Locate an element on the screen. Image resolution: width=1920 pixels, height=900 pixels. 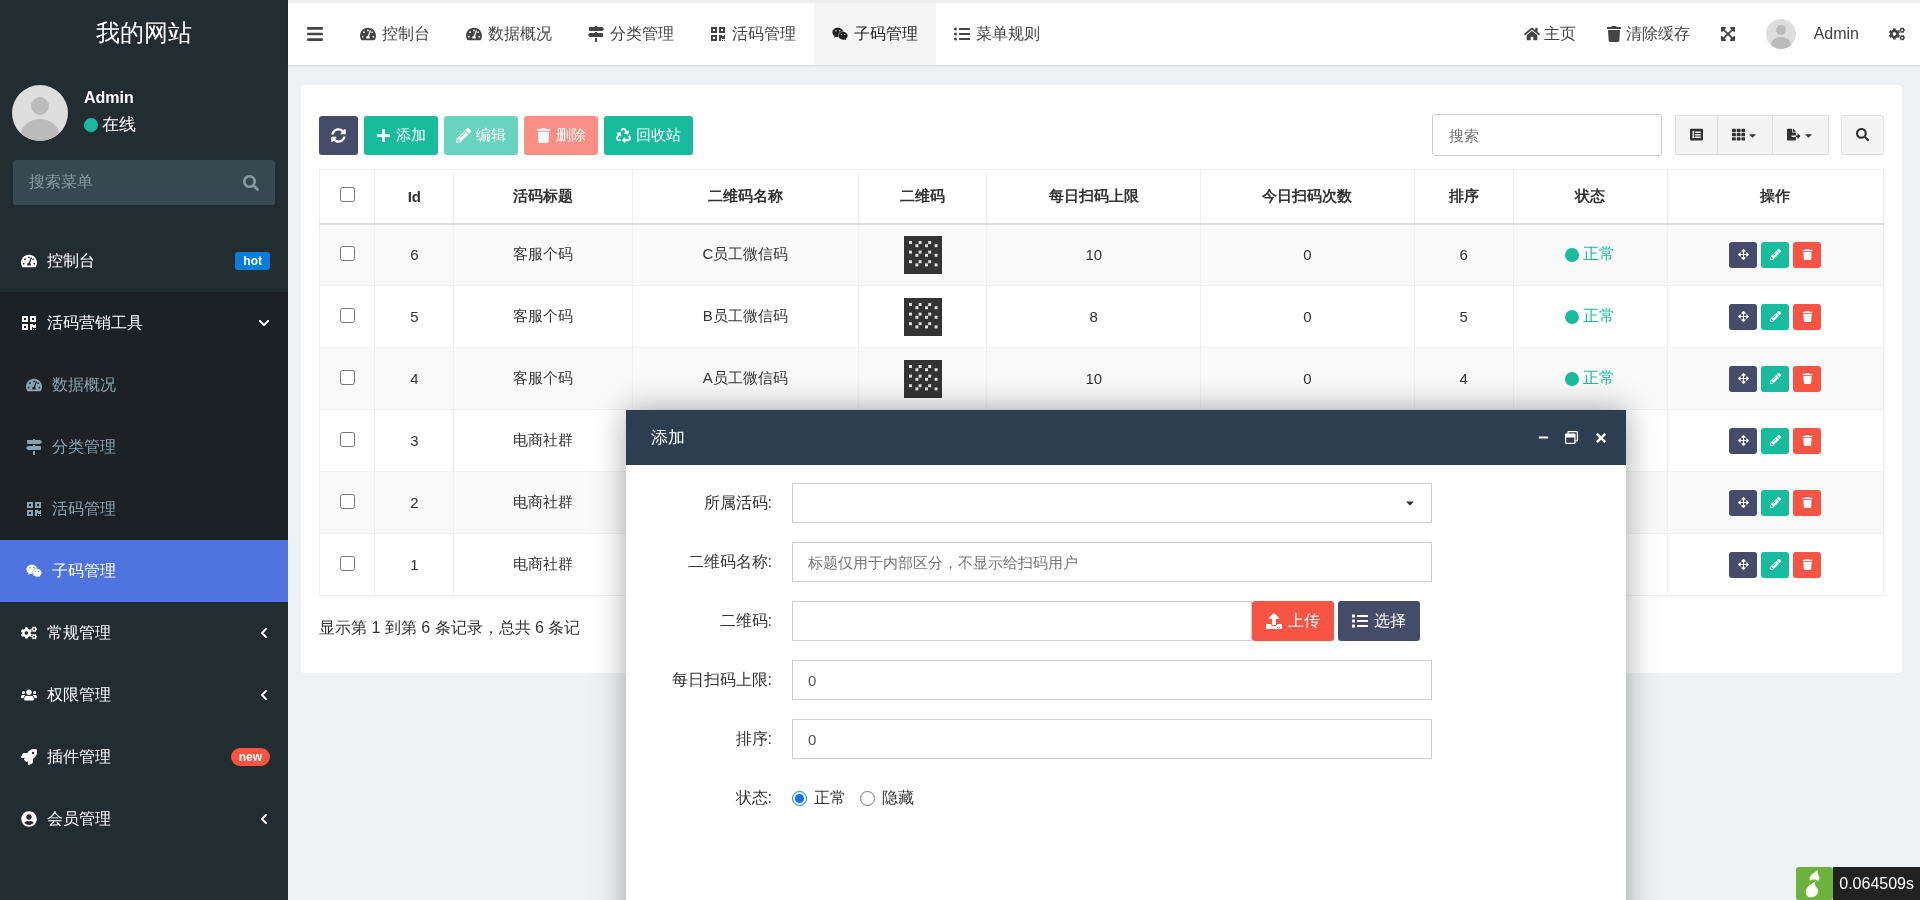
column-header: 状态 is located at coordinates (1590, 196).